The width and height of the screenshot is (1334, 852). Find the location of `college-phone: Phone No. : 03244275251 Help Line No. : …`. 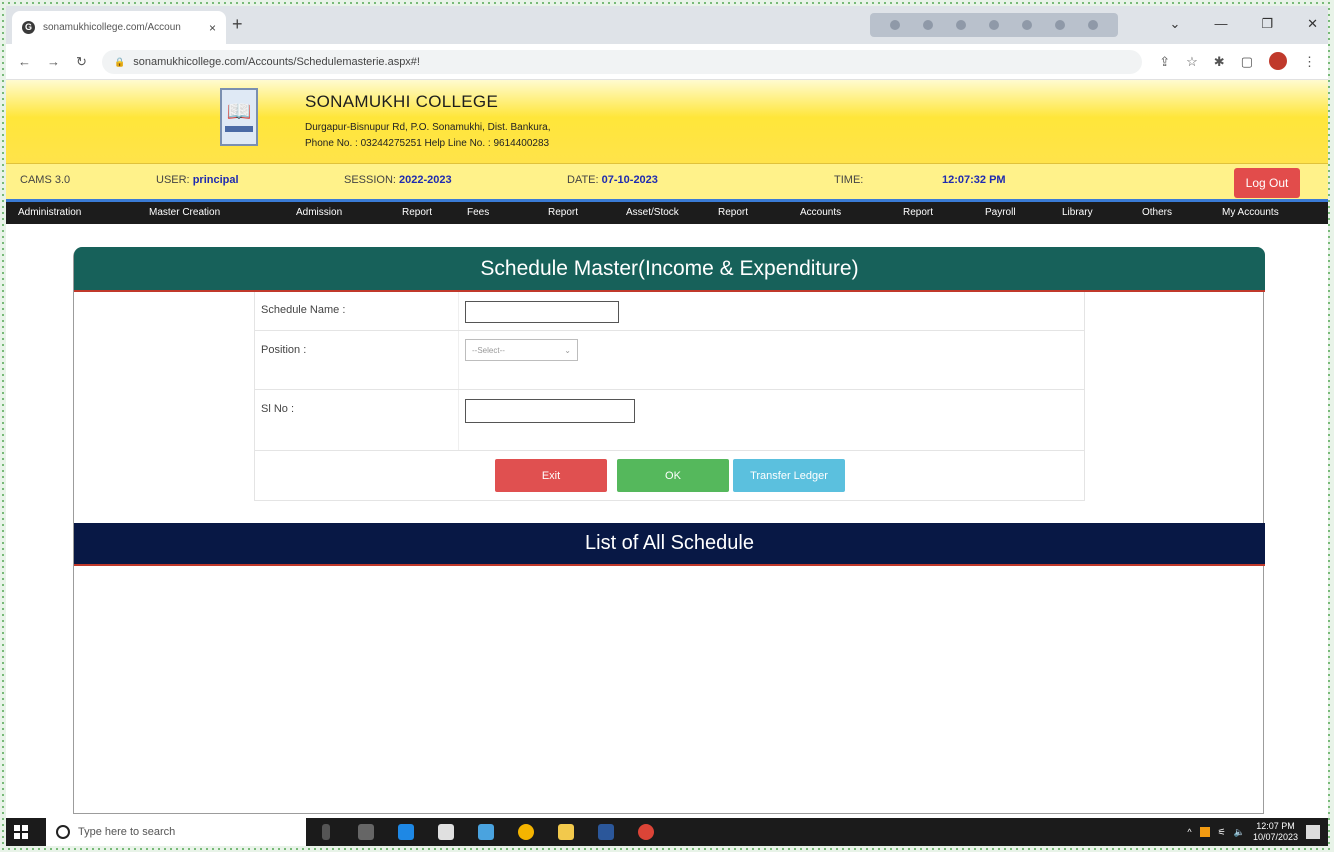

college-phone: Phone No. : 03244275251 Help Line No. : … is located at coordinates (427, 143).